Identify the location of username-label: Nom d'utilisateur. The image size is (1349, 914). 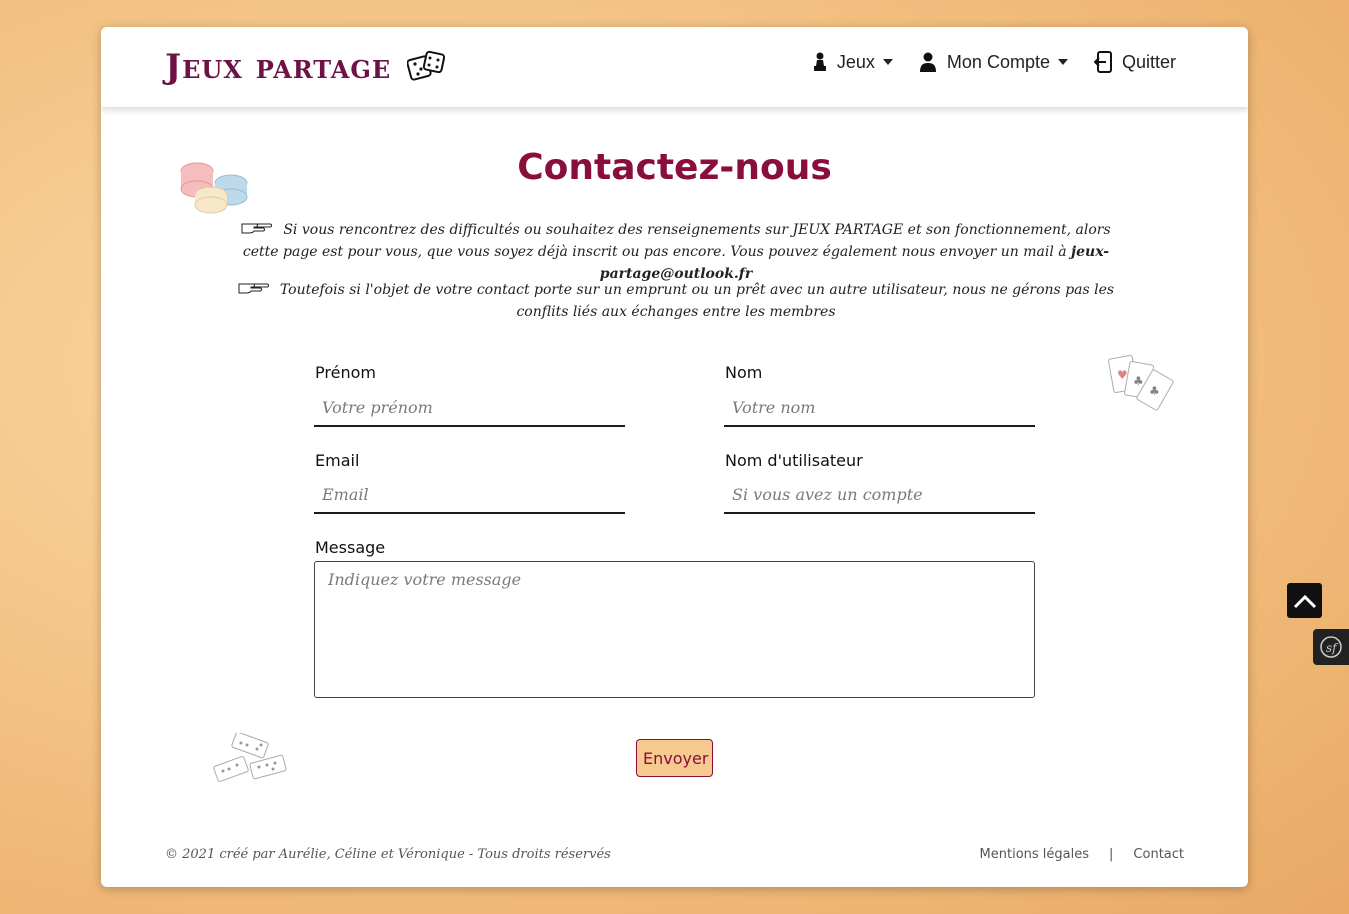
(794, 460).